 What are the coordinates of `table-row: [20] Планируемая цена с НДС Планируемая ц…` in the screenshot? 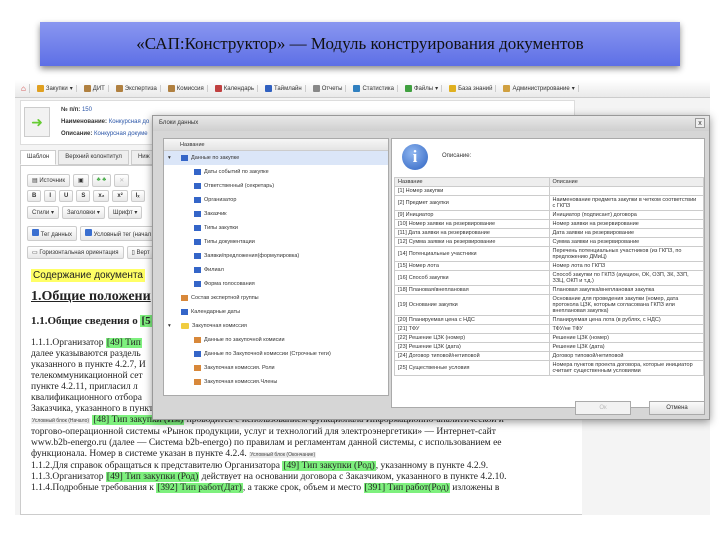 It's located at (549, 320).